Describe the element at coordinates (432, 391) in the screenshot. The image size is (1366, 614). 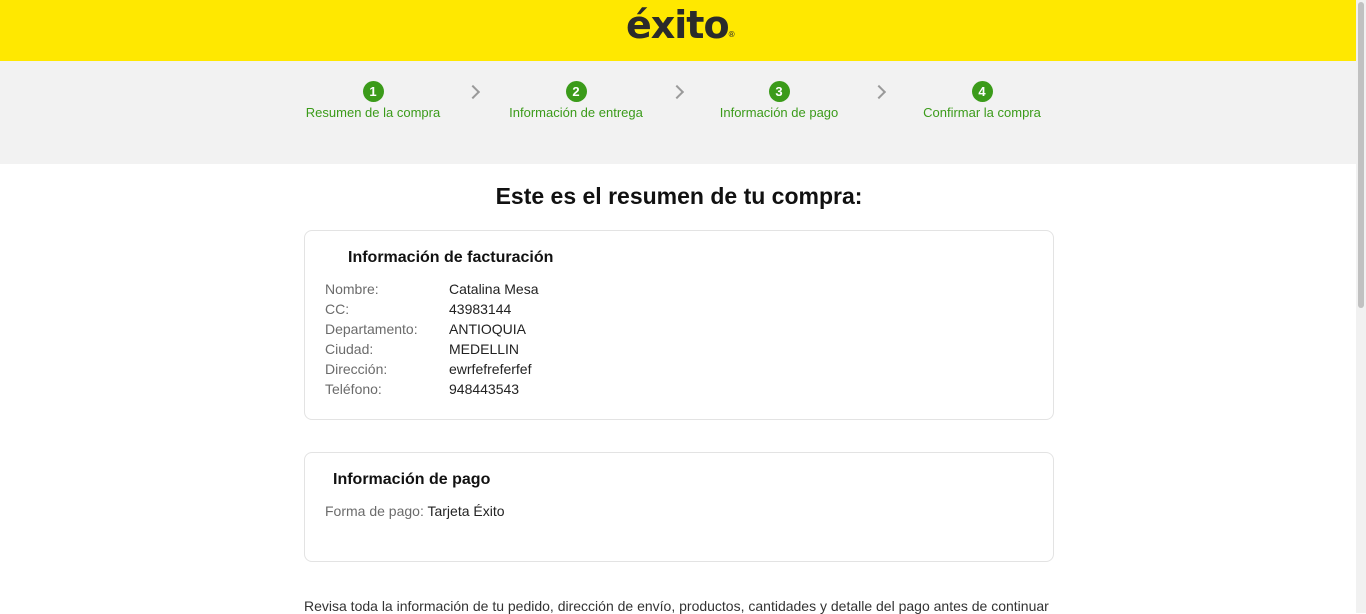
I see `field-row-phone: Teléfono: 948443543` at that location.